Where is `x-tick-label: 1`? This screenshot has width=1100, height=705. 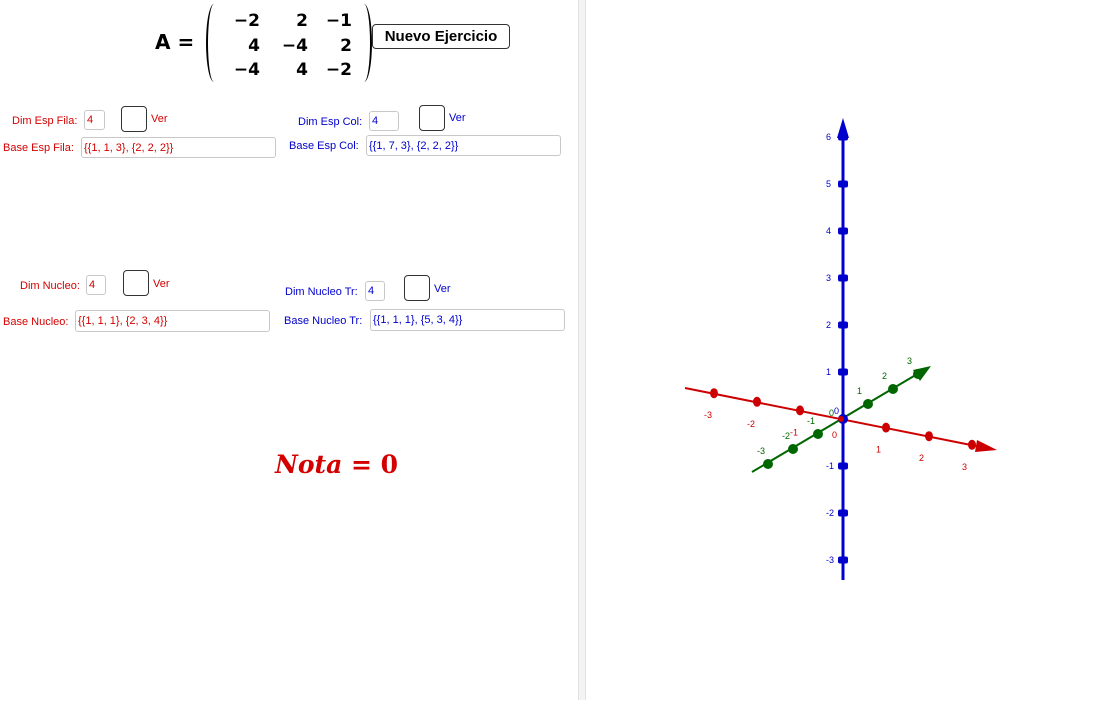
x-tick-label: 1 is located at coordinates (878, 450).